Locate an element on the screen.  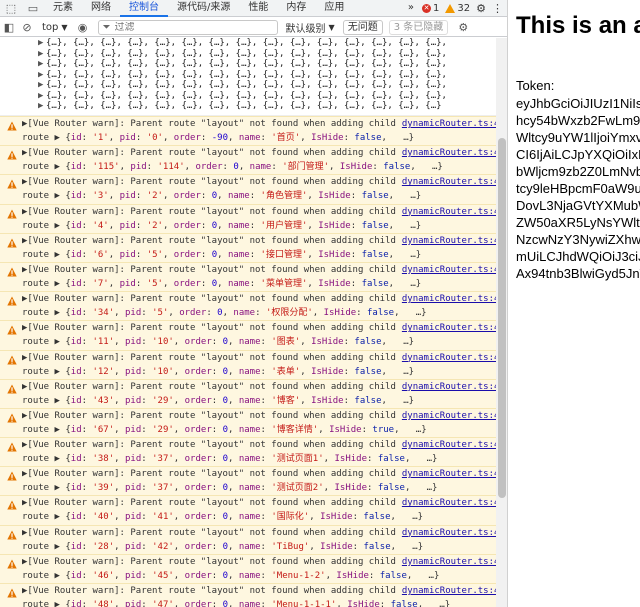
tab-4: 性能 is located at coordinates (258, 8).